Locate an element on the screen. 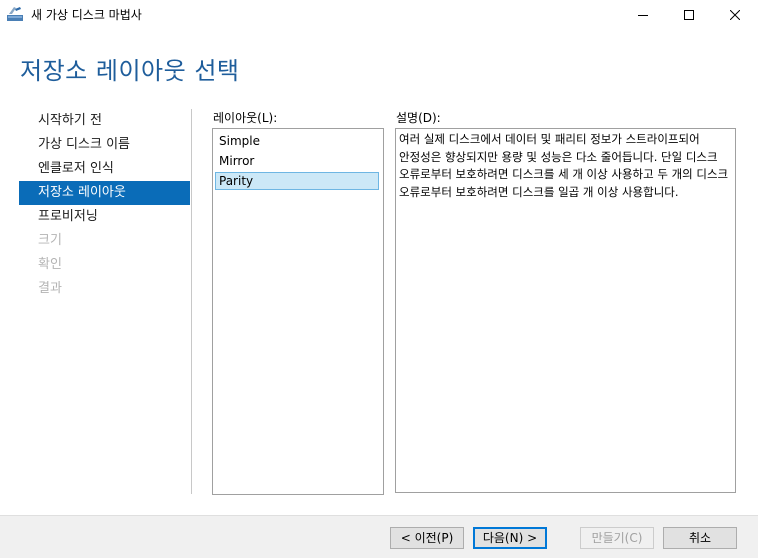 The width and height of the screenshot is (758, 558). layout-listbox: Simple Mirror Parity is located at coordinates (298, 311).